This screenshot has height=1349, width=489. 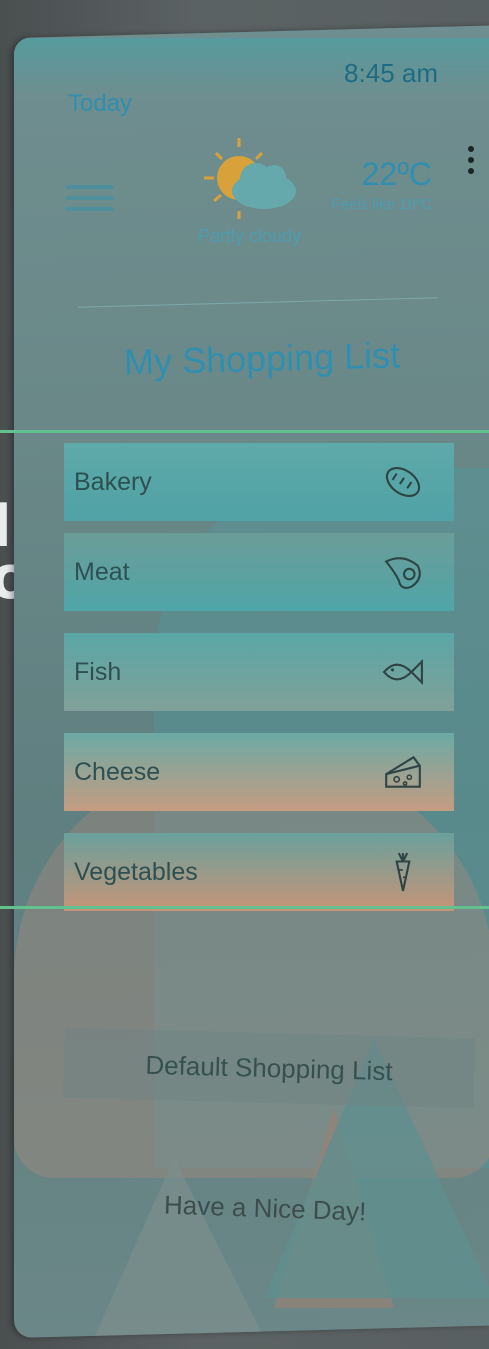 I want to click on feels-like: Feels like 18ºC, so click(x=381, y=204).